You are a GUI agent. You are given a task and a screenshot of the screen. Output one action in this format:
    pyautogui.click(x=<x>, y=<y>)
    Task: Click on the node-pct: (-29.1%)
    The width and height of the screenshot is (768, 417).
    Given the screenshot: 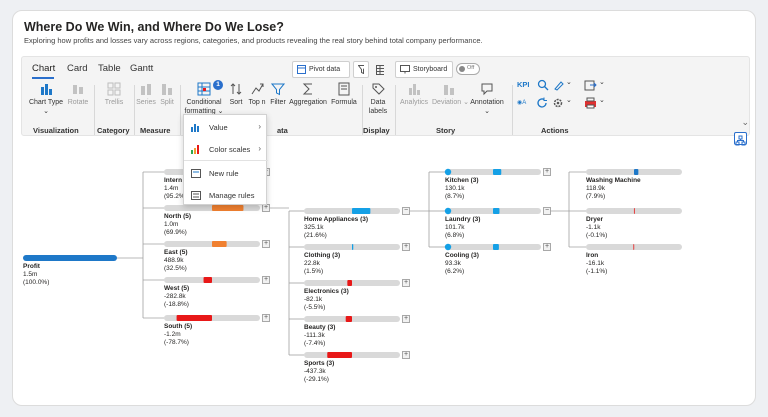 What is the action you would take?
    pyautogui.click(x=316, y=379)
    